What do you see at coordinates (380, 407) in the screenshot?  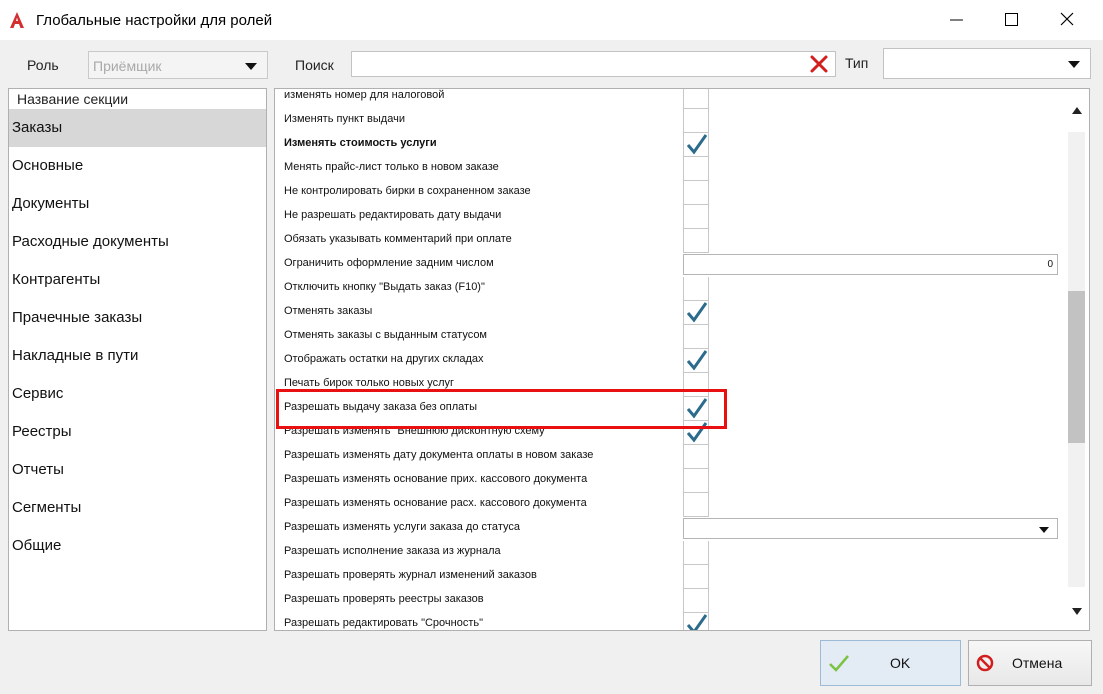 I see `setting-label: Разрешать выдачу заказа без оплаты` at bounding box center [380, 407].